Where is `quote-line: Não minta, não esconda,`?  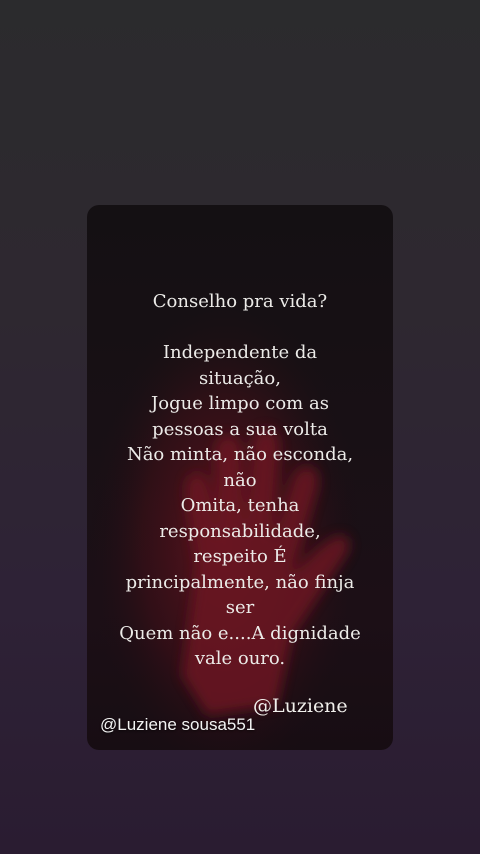
quote-line: Não minta, não esconda, is located at coordinates (240, 454).